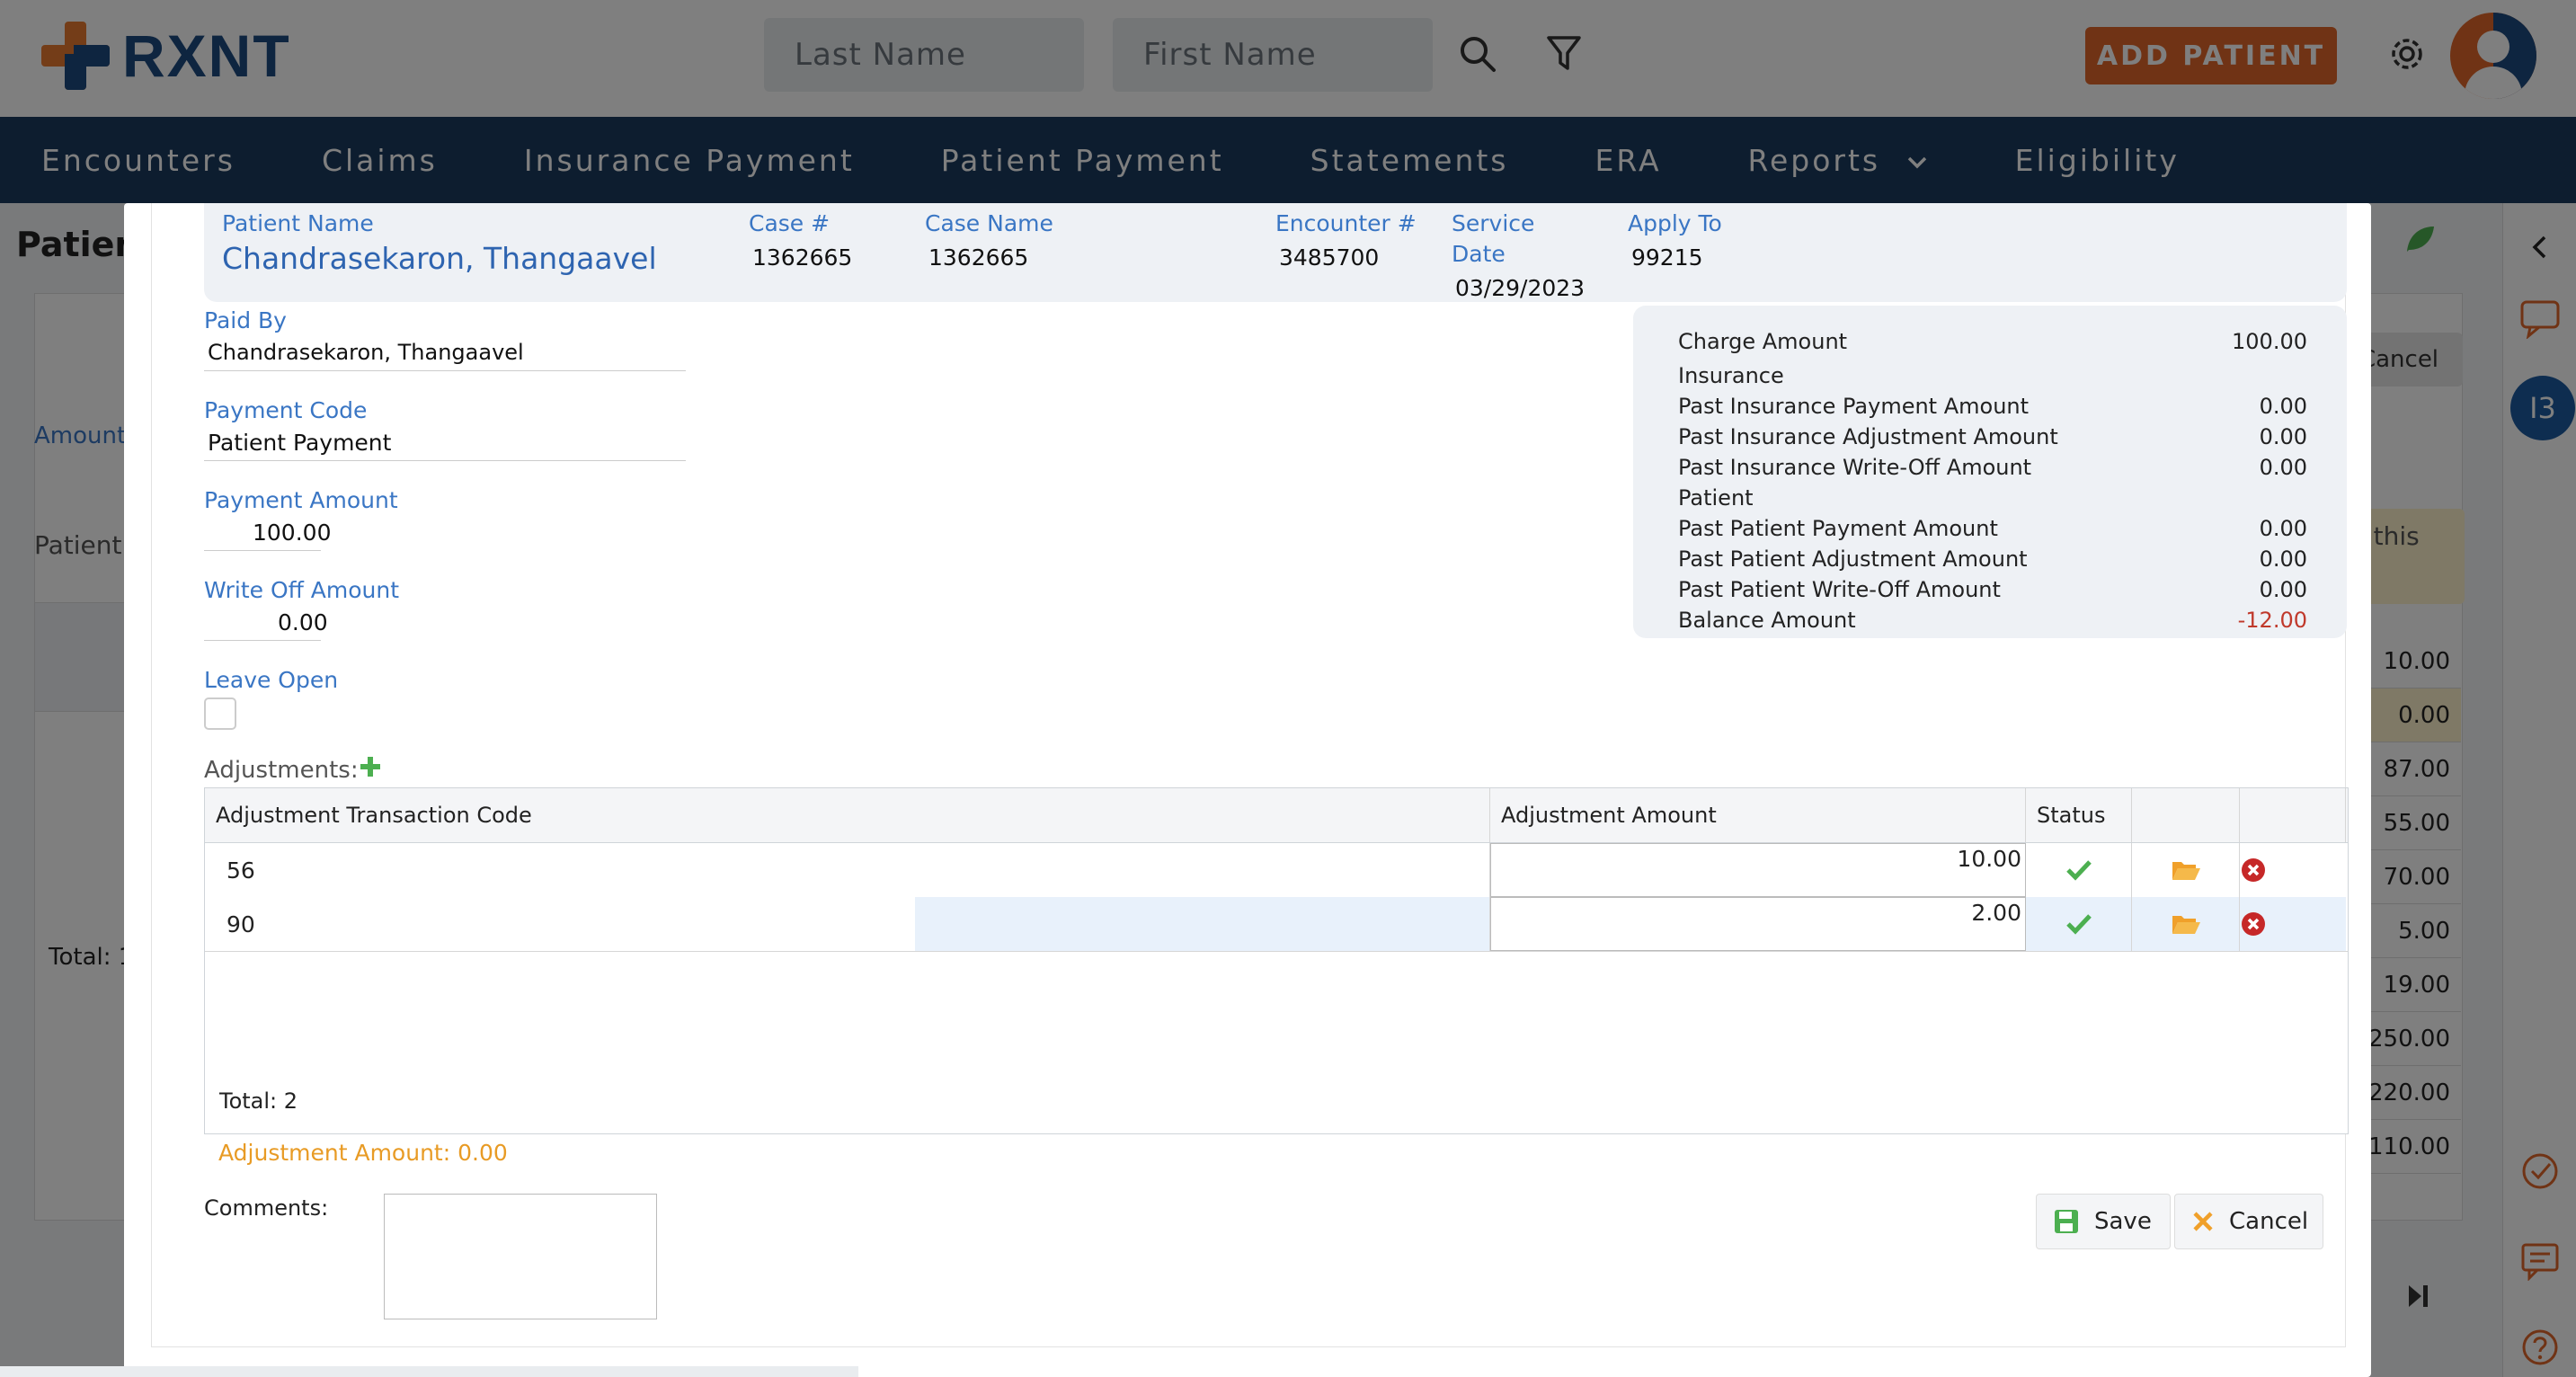 Image resolution: width=2576 pixels, height=1377 pixels. What do you see at coordinates (429, 1371) in the screenshot?
I see `horizontal-scrollbar` at bounding box center [429, 1371].